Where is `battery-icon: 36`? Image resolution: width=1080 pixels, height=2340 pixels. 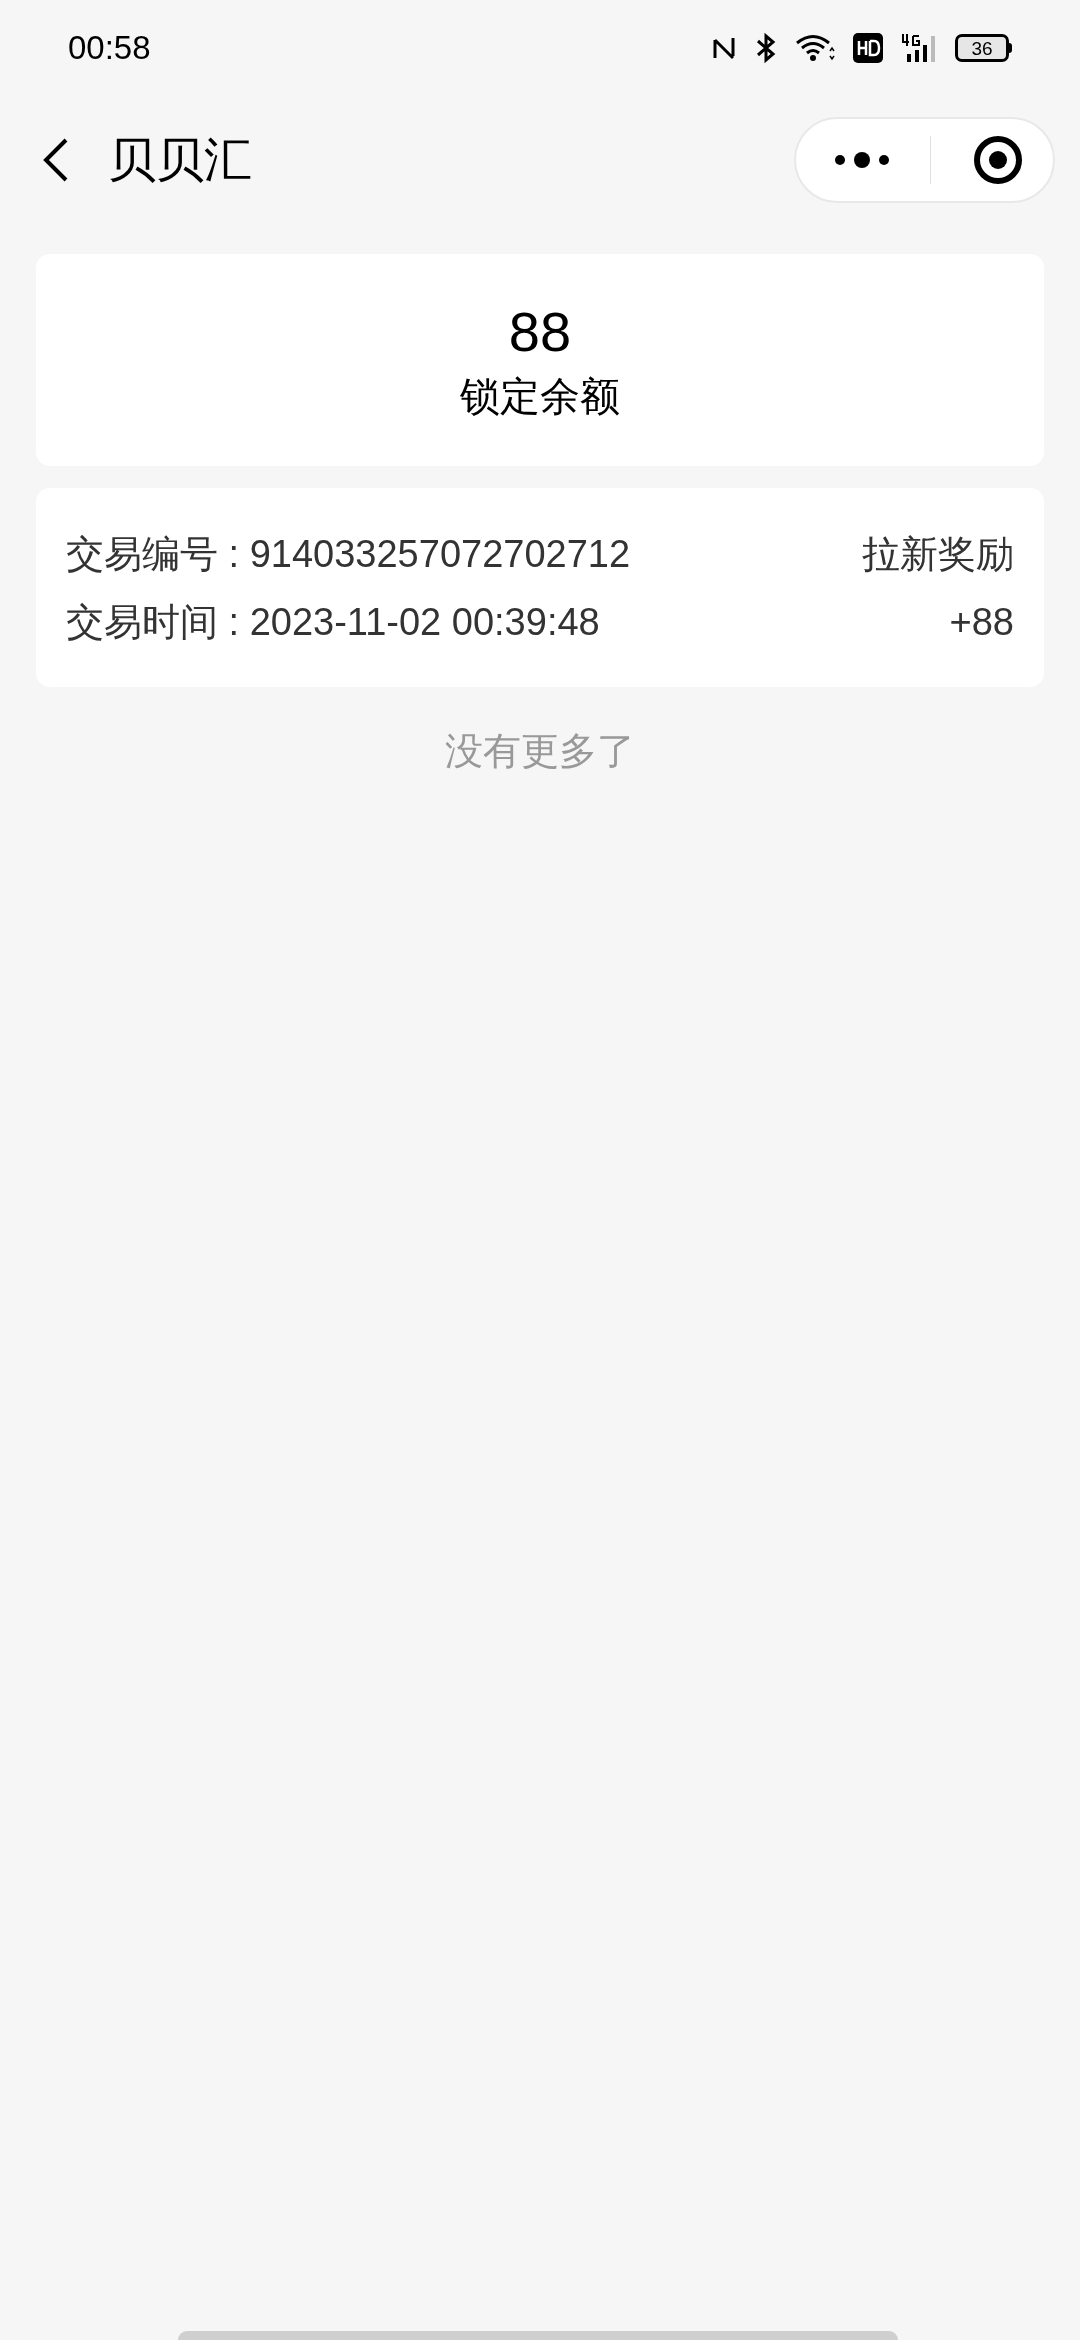 battery-icon: 36 is located at coordinates (983, 48).